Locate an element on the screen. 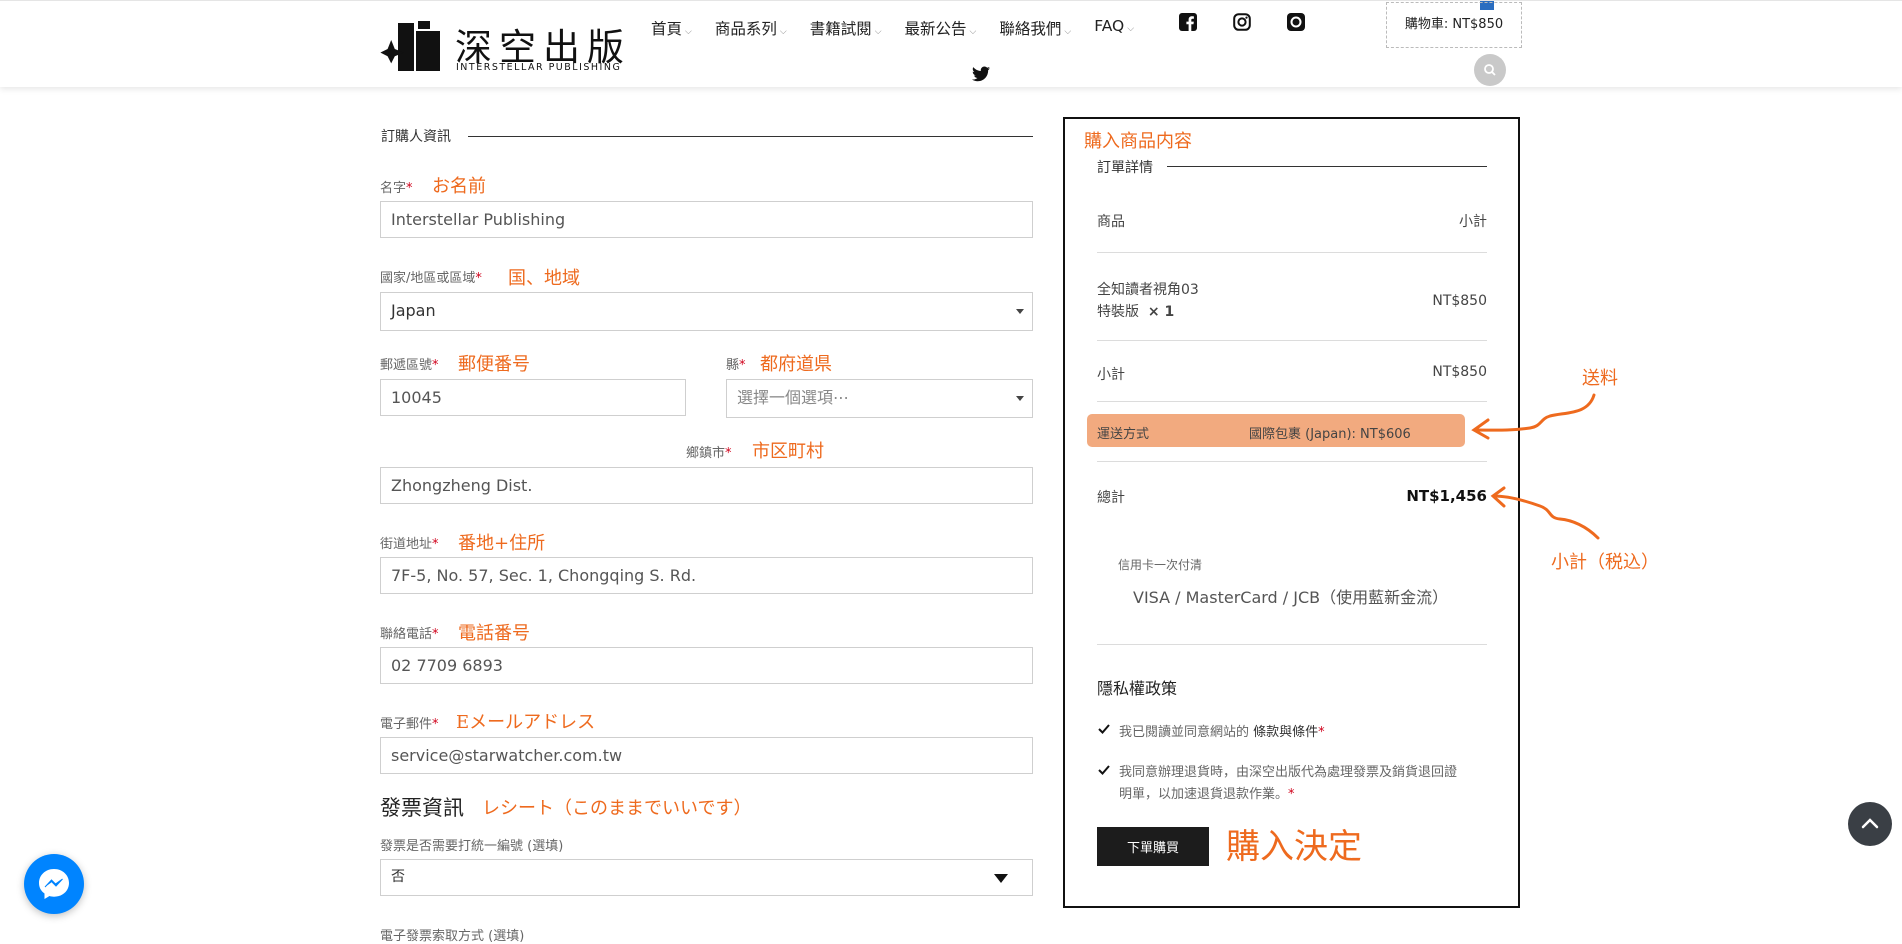 This screenshot has width=1902, height=944. facebook-icon is located at coordinates (1188, 22).